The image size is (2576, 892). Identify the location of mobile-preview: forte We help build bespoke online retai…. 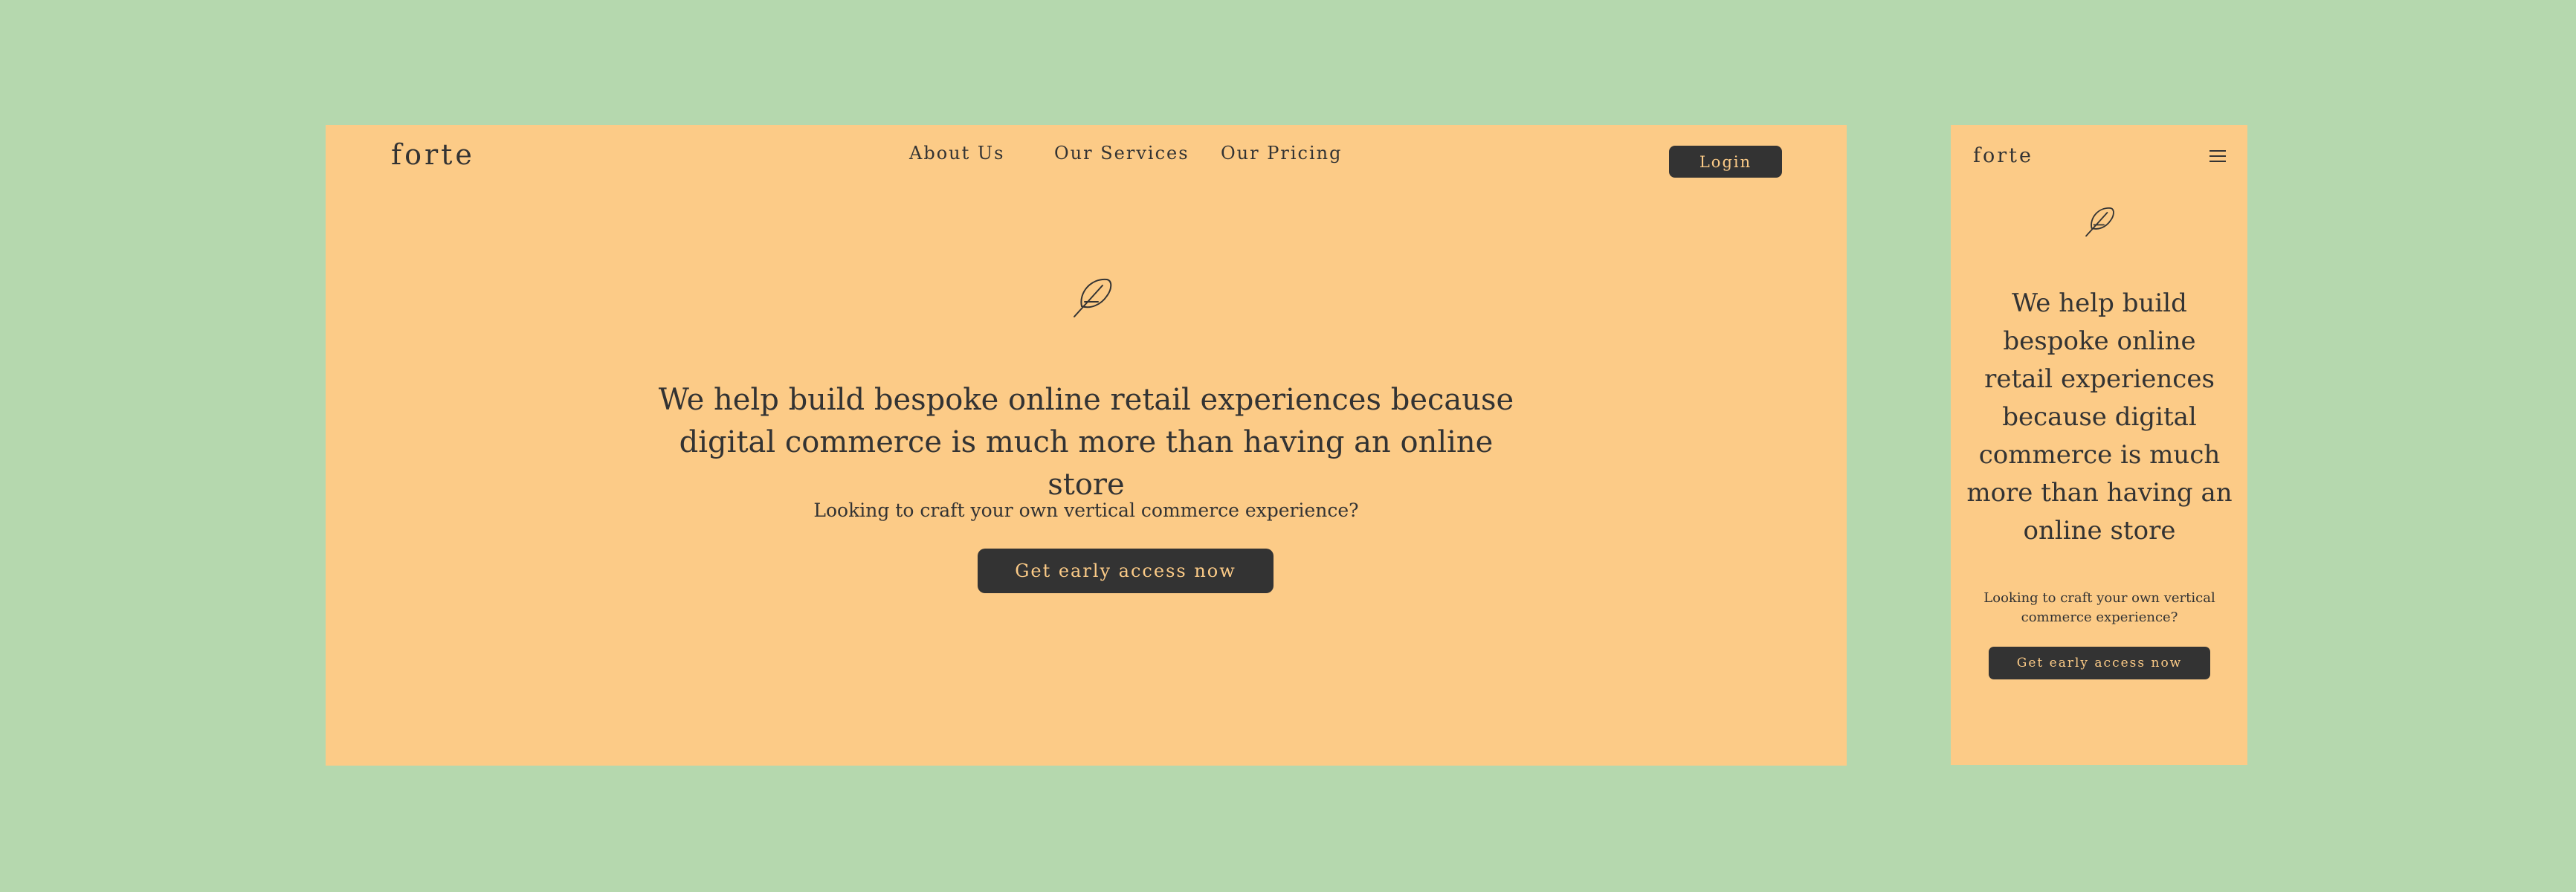
(2099, 445).